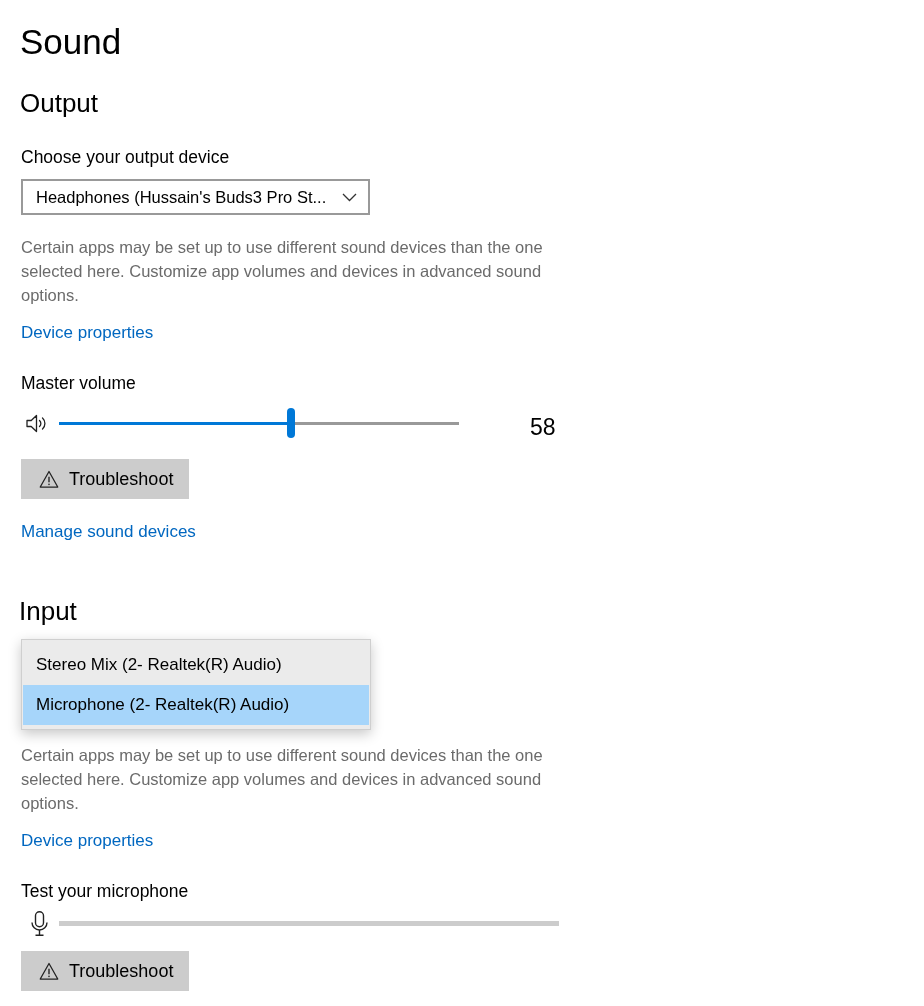 This screenshot has width=924, height=1006. What do you see at coordinates (196, 665) in the screenshot?
I see `menu-item: Stereo Mix (2- Realtek(R) Audio)` at bounding box center [196, 665].